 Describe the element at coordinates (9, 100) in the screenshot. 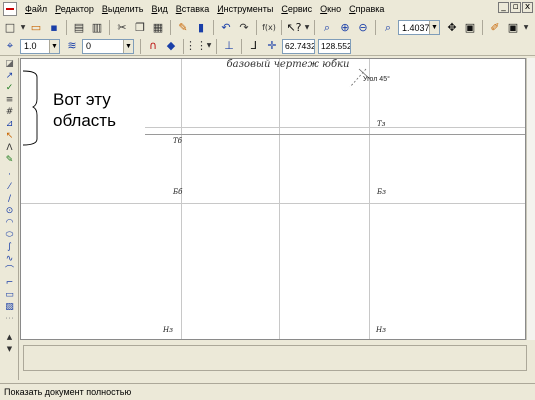

I see `edit-panel-icon: ≡` at that location.